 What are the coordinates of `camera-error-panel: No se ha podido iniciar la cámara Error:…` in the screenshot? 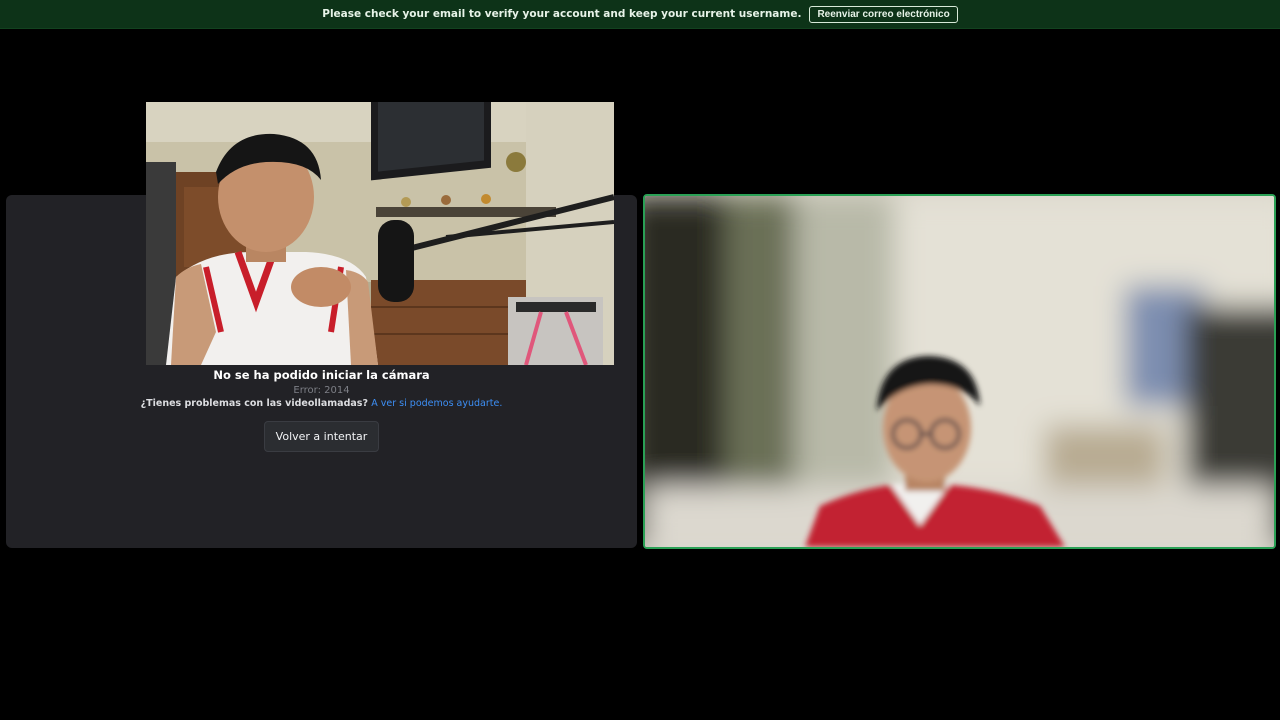 It's located at (321, 409).